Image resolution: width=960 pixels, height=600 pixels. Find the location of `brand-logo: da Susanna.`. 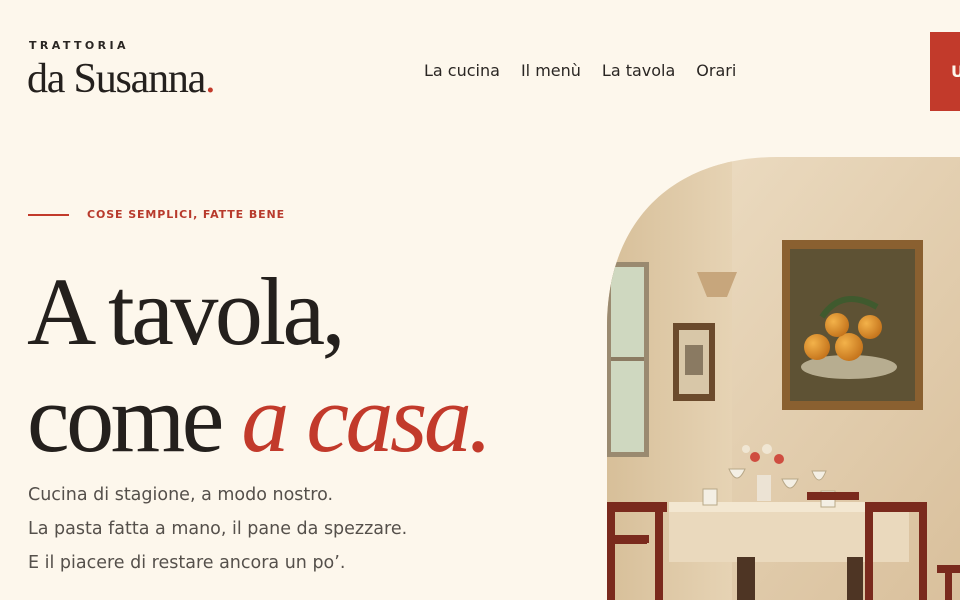

brand-logo: da Susanna. is located at coordinates (121, 79).